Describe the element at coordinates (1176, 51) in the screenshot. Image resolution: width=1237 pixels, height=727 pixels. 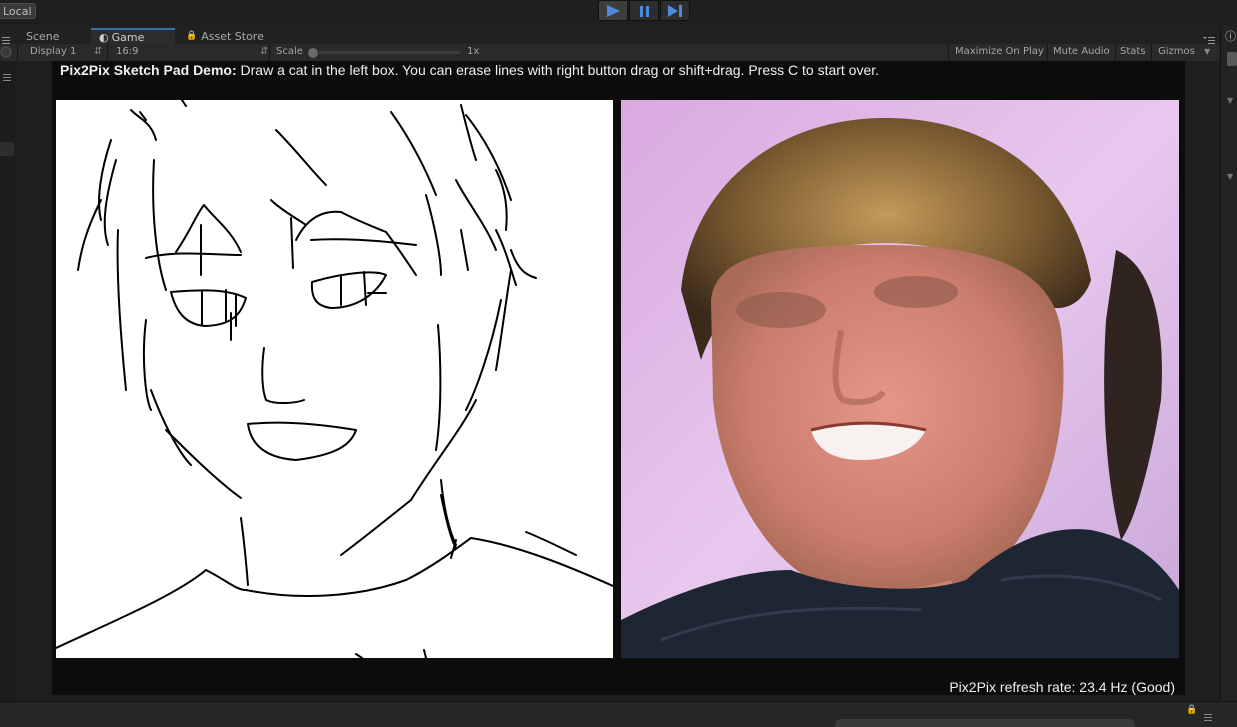
I see `gizmos-label: Gizmos` at that location.